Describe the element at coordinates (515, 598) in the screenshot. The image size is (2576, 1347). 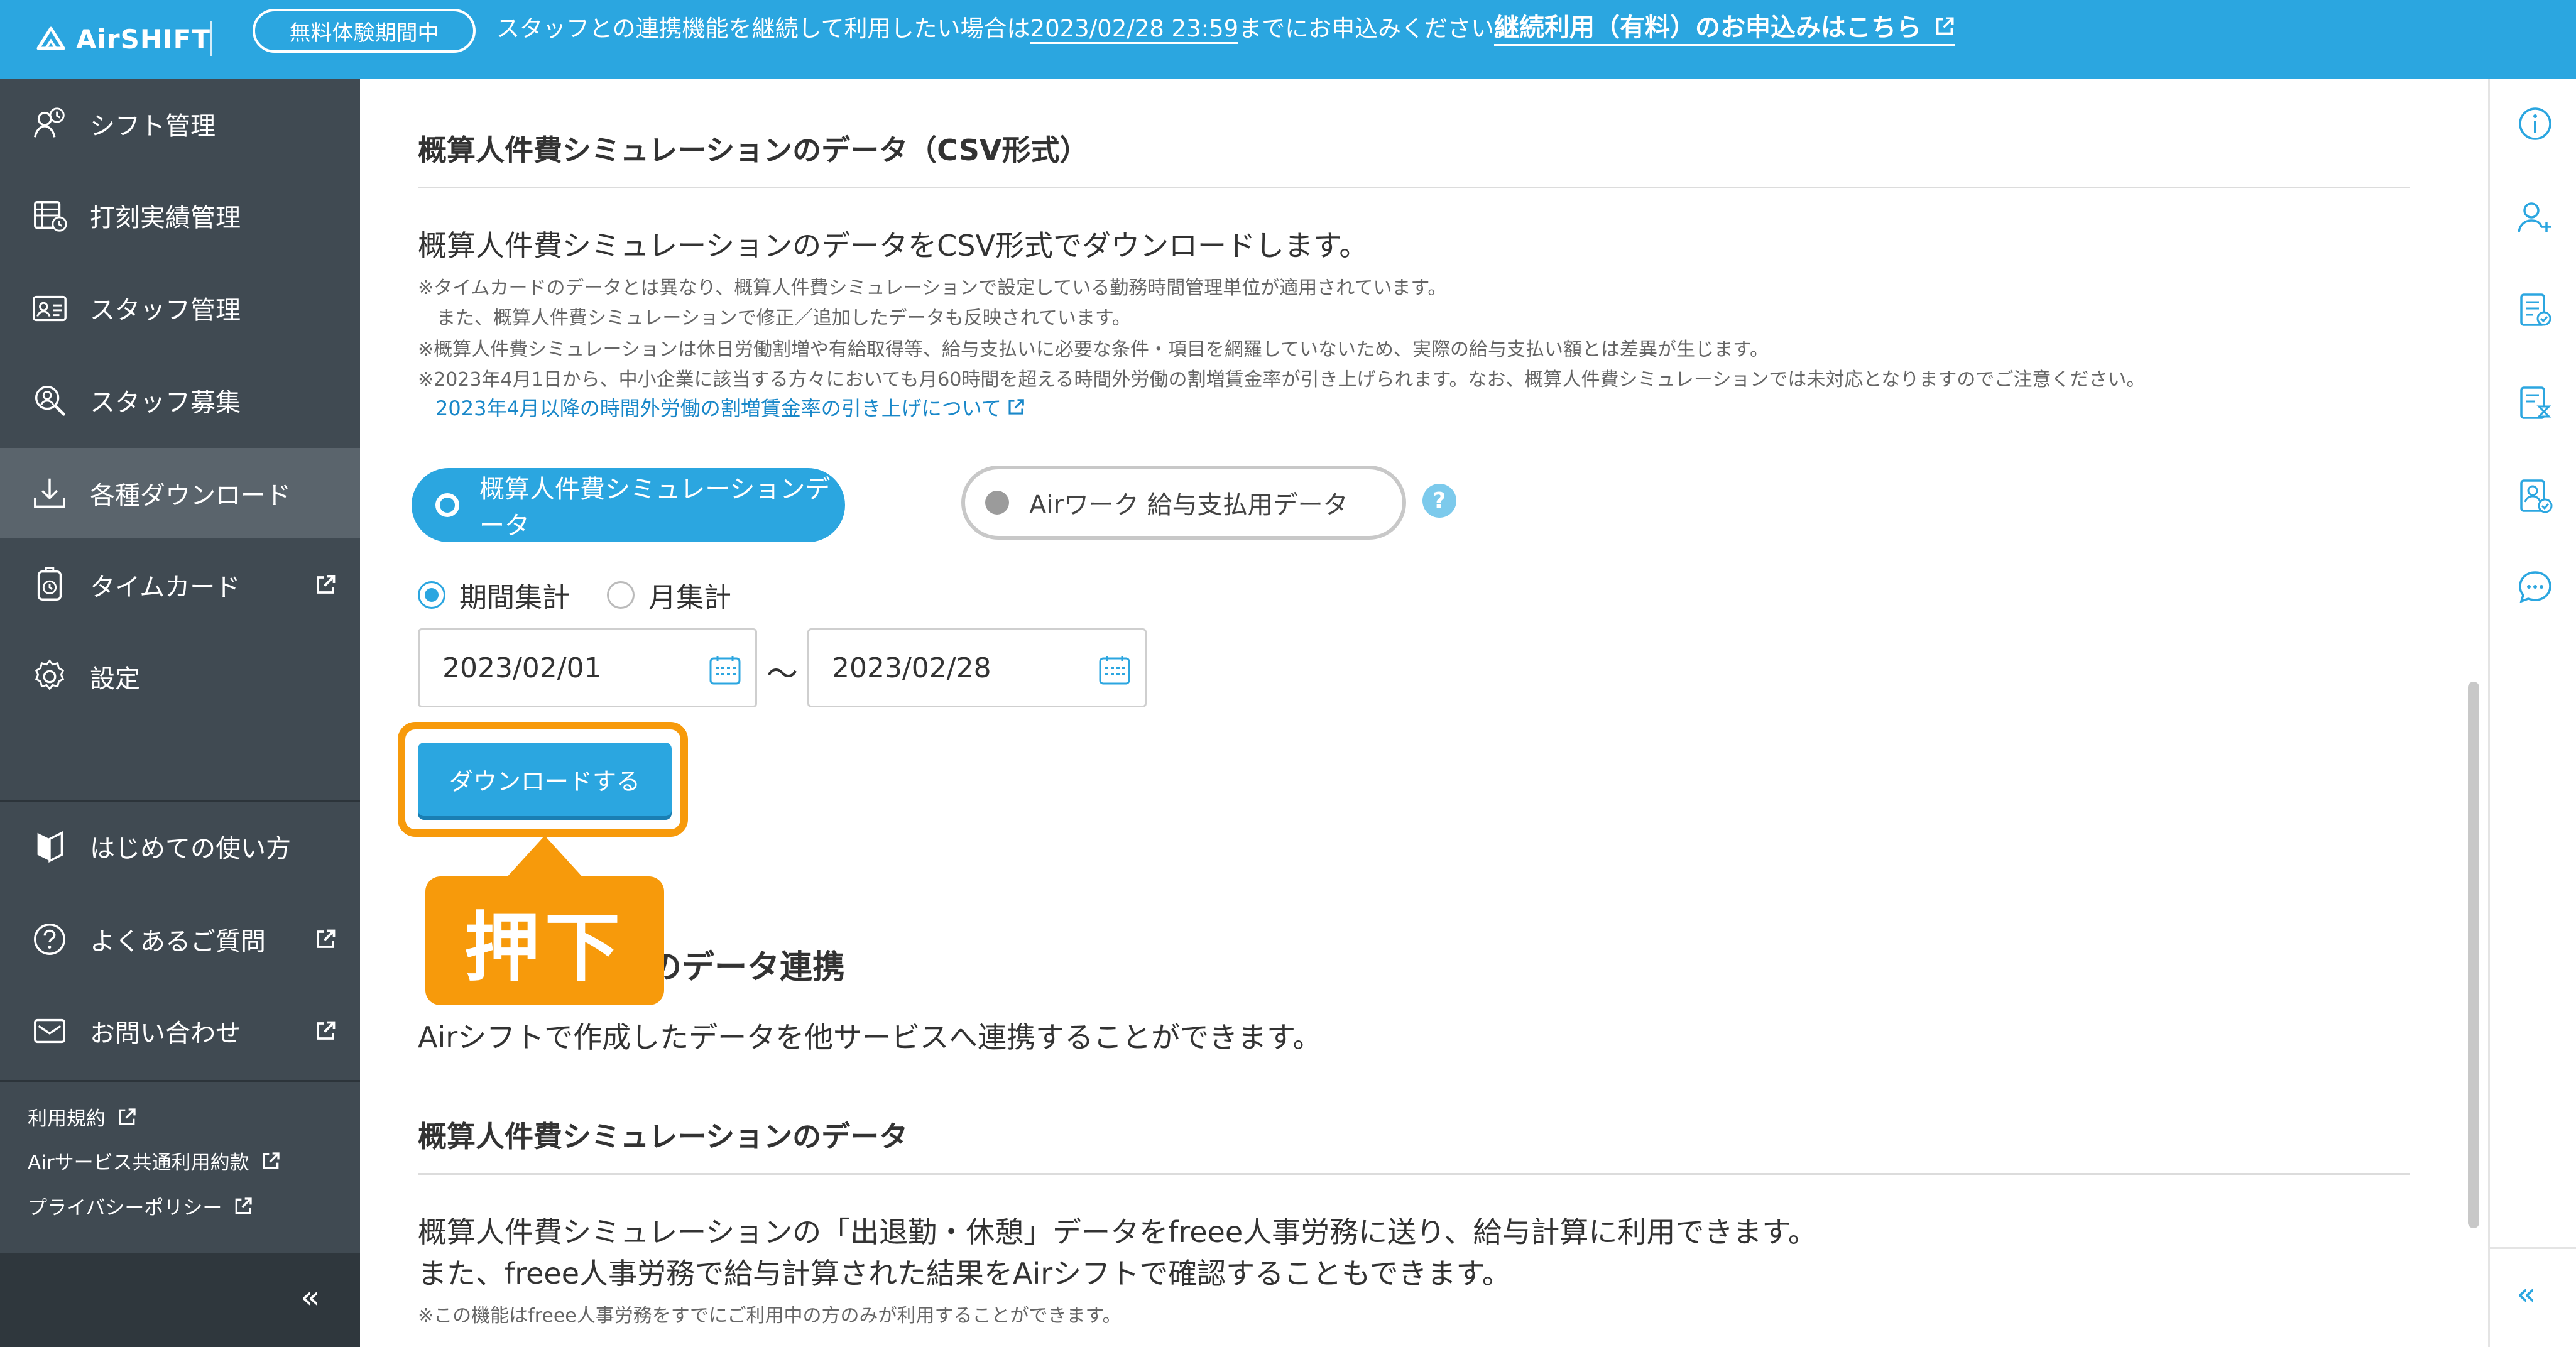
I see `radio-label: 期間集計` at that location.